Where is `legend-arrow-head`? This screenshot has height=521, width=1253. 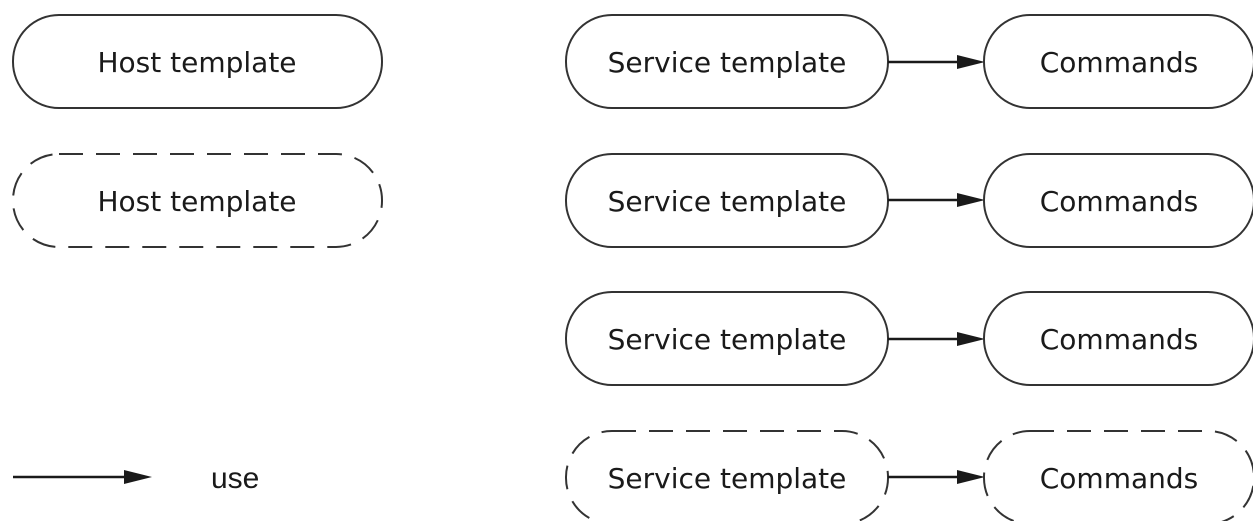 legend-arrow-head is located at coordinates (138, 477).